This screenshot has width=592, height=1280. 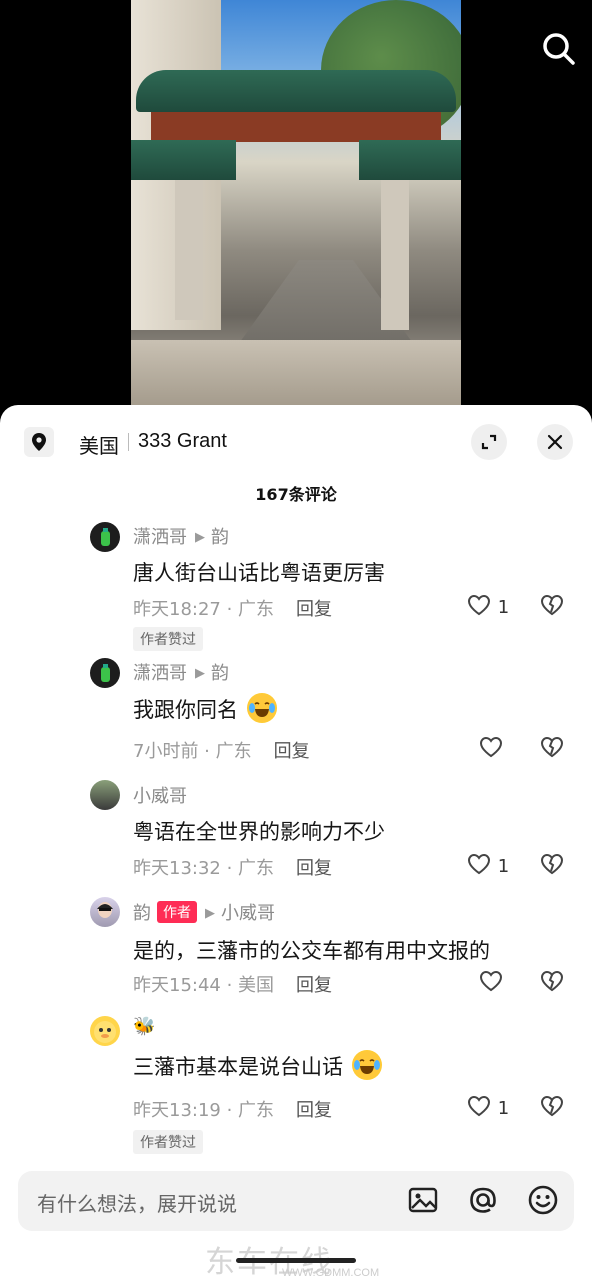 I want to click on comment-name-row: 小威哥, so click(x=160, y=795).